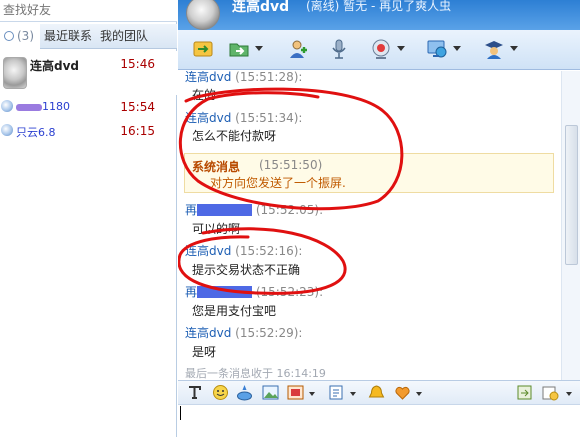 This screenshot has width=580, height=437. I want to click on quick-reply-button, so click(524, 392).